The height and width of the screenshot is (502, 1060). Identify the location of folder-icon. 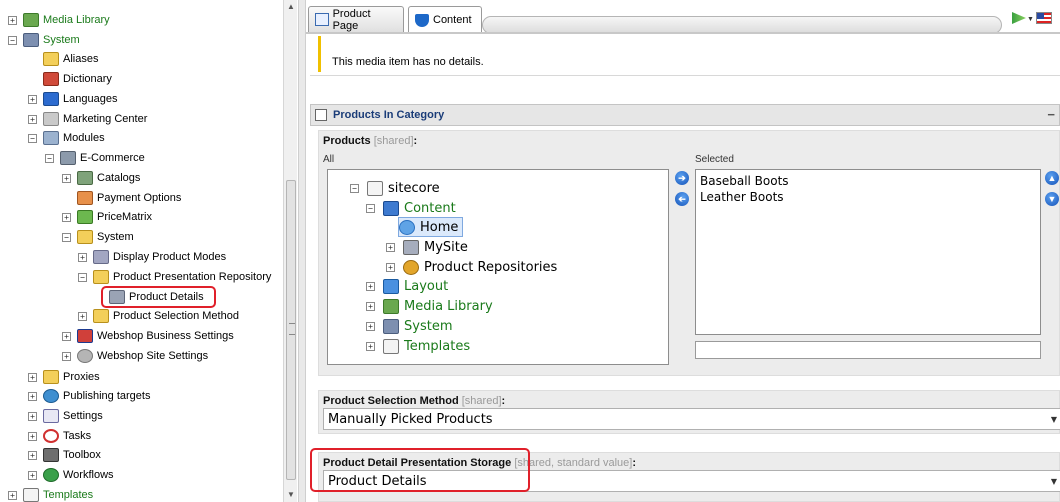
(51, 59).